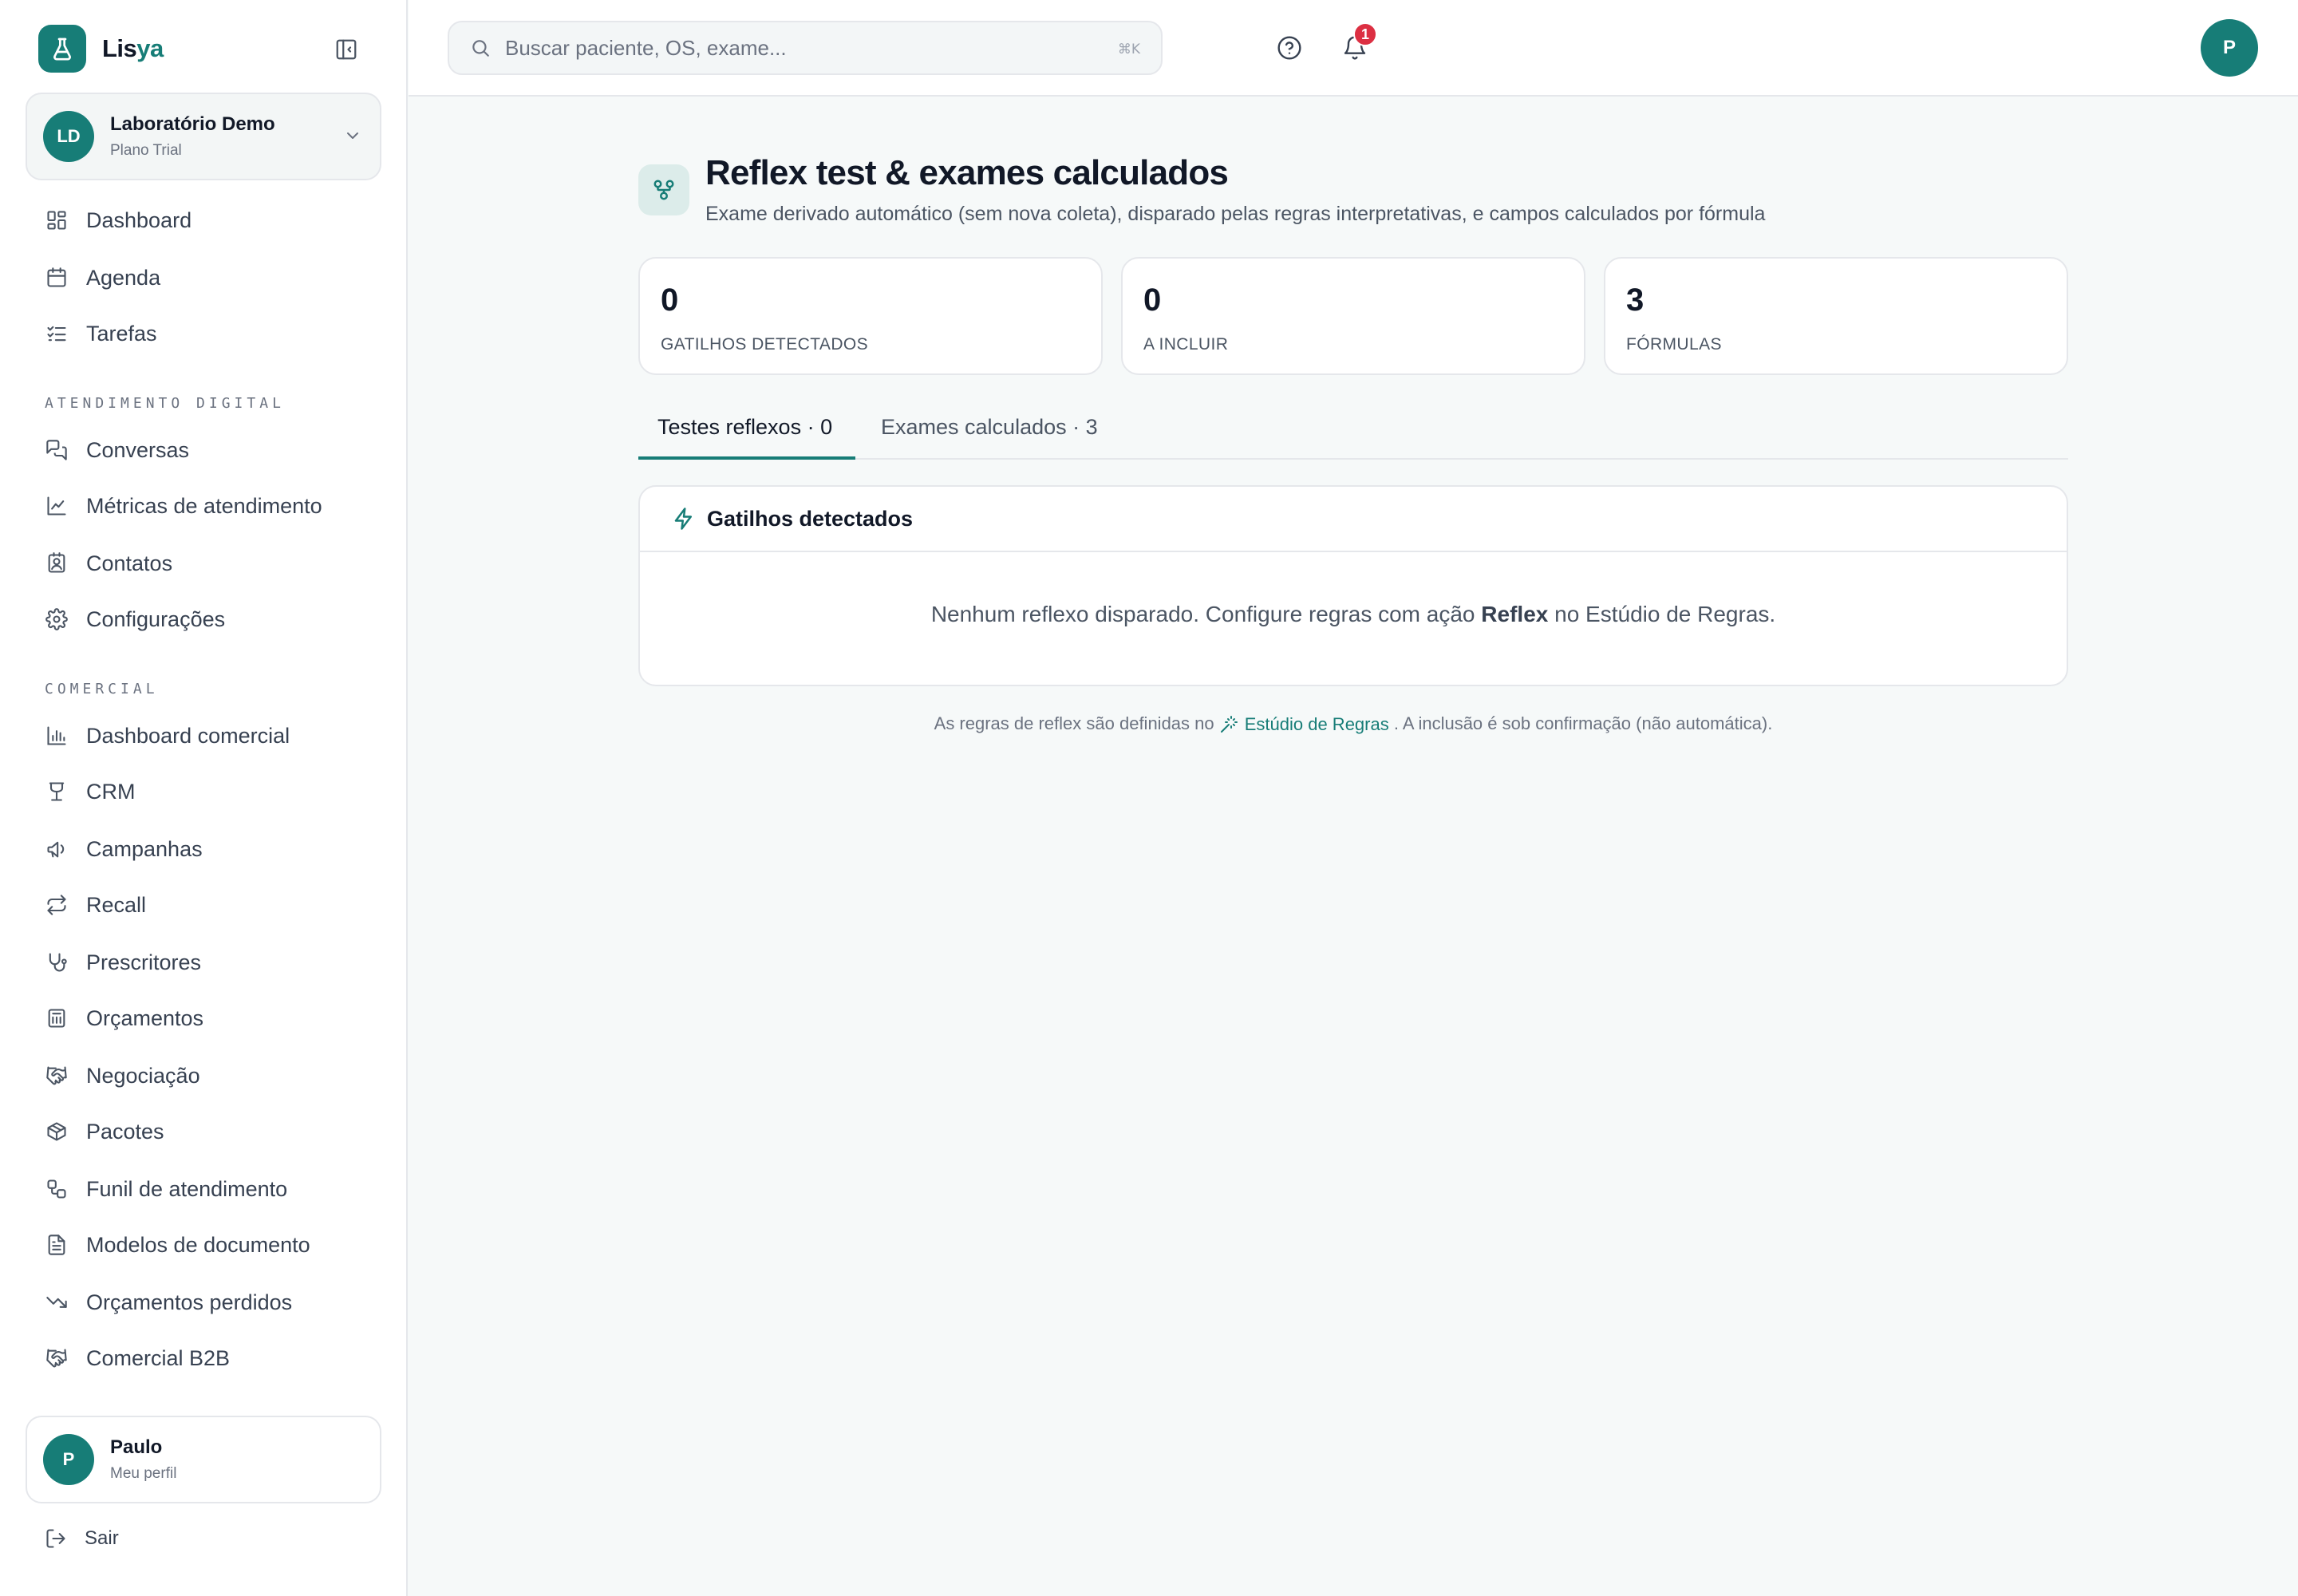  Describe the element at coordinates (165, 403) in the screenshot. I see `section-atendimento-digital: ATENDIMENTO DIGITAL` at that location.